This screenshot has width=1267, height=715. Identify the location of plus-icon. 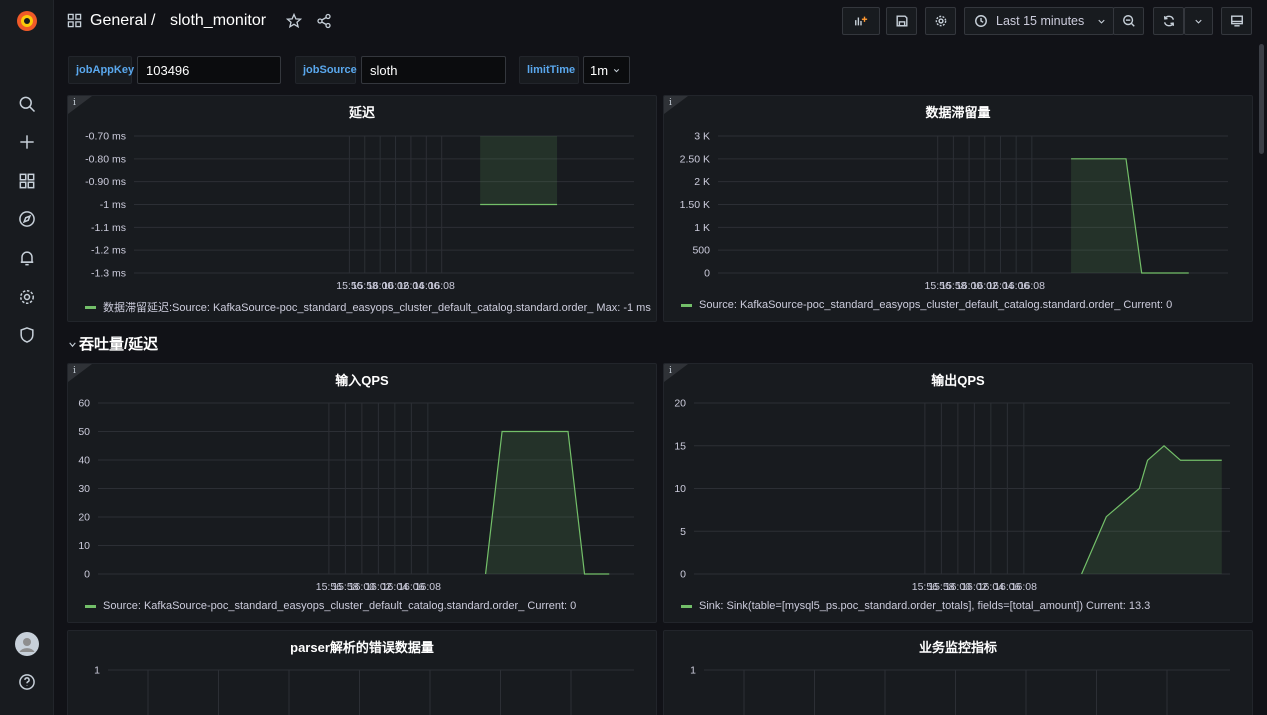
(27, 142).